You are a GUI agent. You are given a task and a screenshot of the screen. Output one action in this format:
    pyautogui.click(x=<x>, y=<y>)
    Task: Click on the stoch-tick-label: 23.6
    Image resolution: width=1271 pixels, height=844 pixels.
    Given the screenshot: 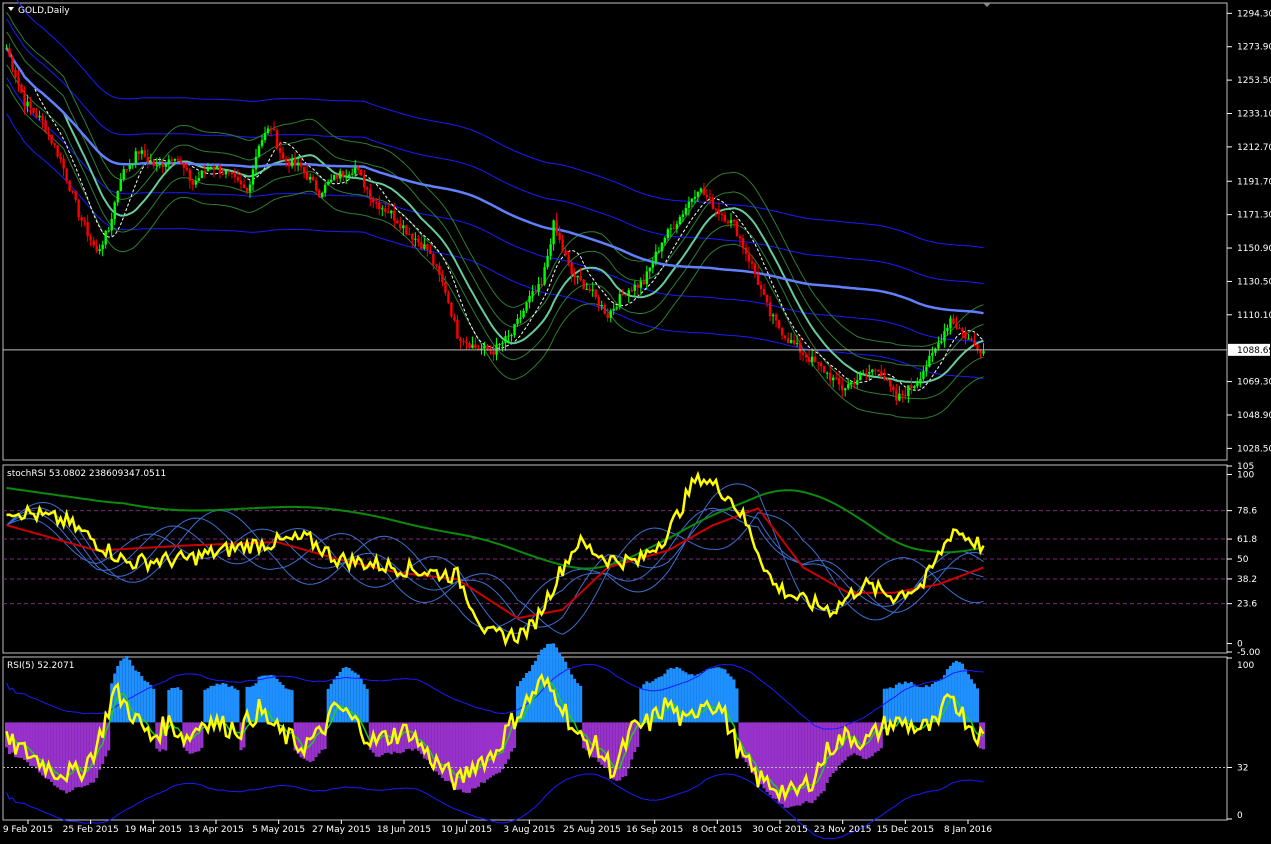 What is the action you would take?
    pyautogui.click(x=1247, y=605)
    